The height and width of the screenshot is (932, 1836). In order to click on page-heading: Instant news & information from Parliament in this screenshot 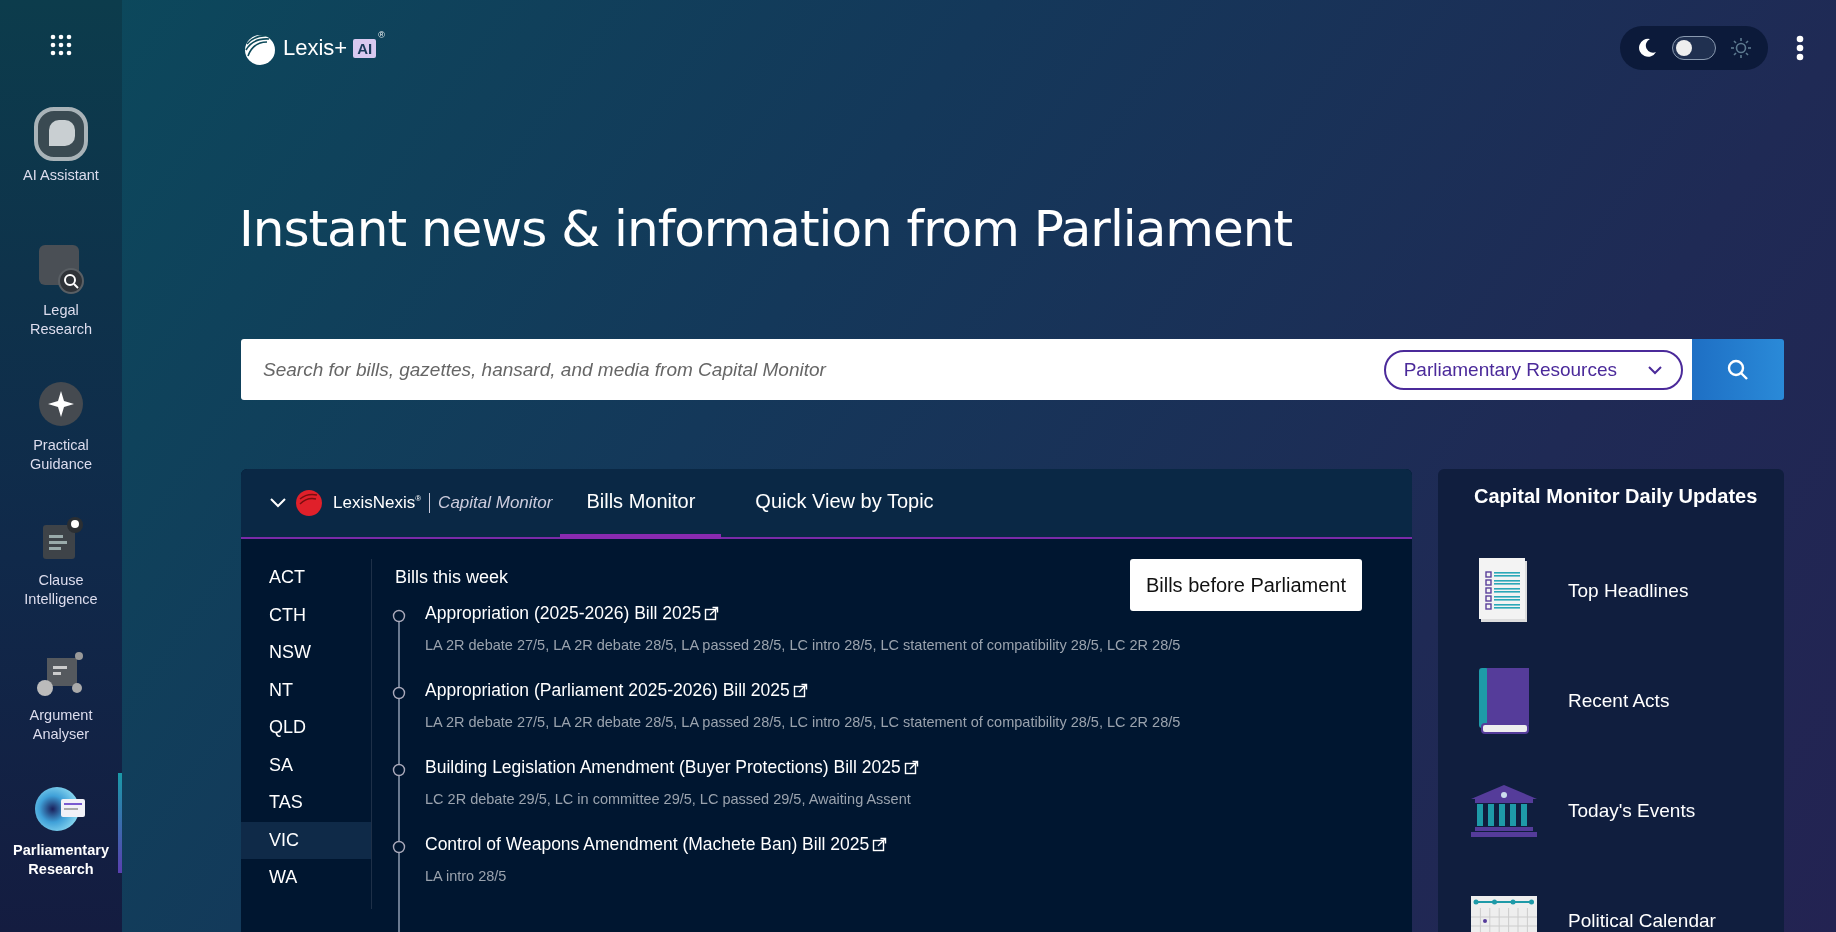, I will do `click(766, 229)`.